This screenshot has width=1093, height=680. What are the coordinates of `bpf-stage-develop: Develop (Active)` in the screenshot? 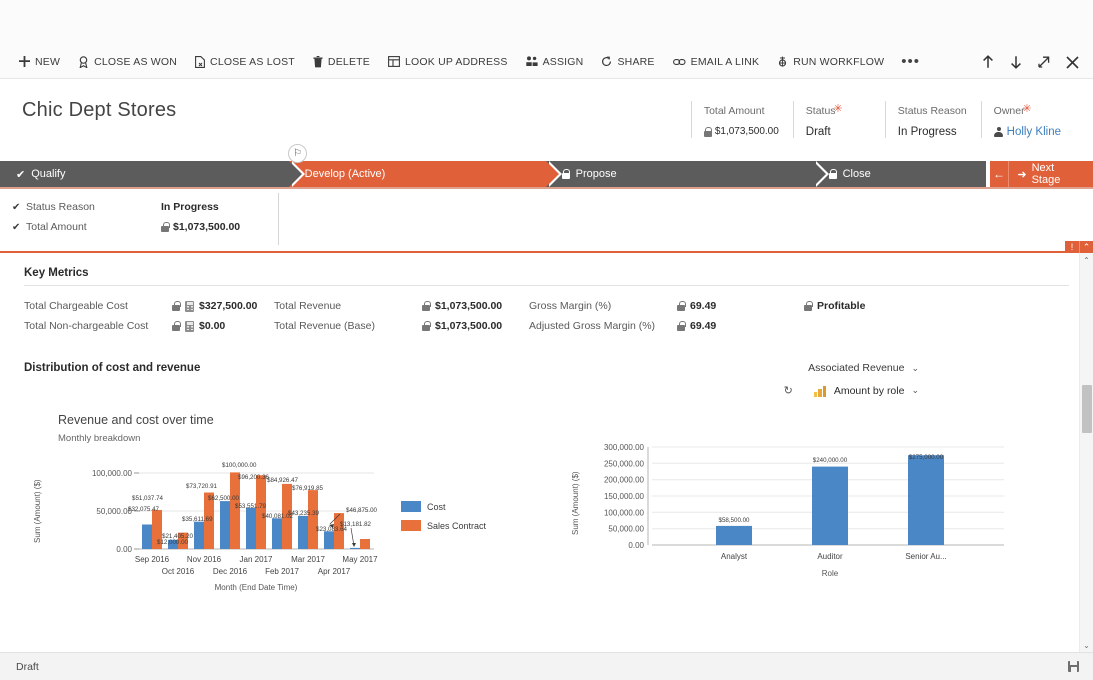 It's located at (425, 174).